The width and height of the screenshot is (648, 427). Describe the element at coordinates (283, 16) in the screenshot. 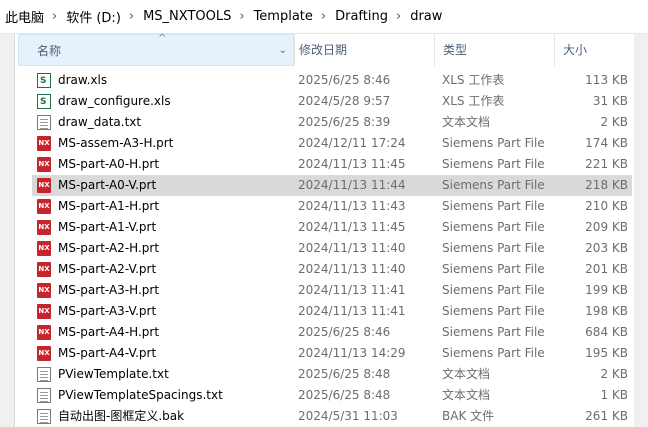

I see `breadcrumb-item: Template` at that location.